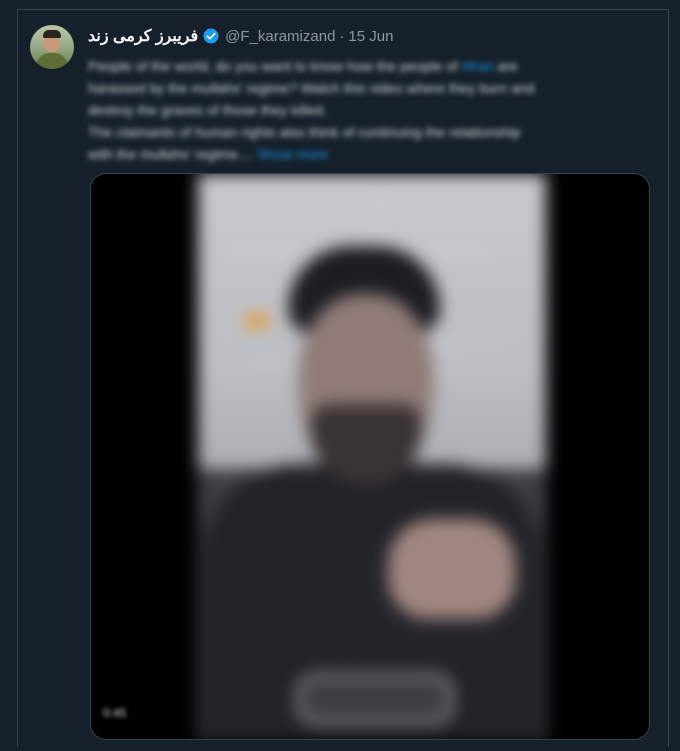  Describe the element at coordinates (143, 36) in the screenshot. I see `display-name: فريبرز کرمی زند` at that location.